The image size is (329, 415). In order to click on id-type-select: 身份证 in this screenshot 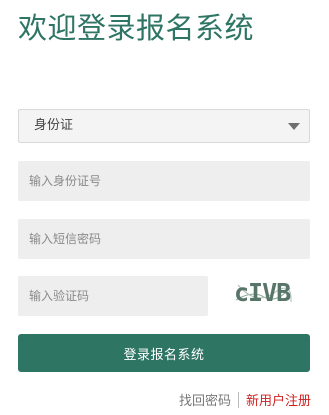, I will do `click(164, 126)`.